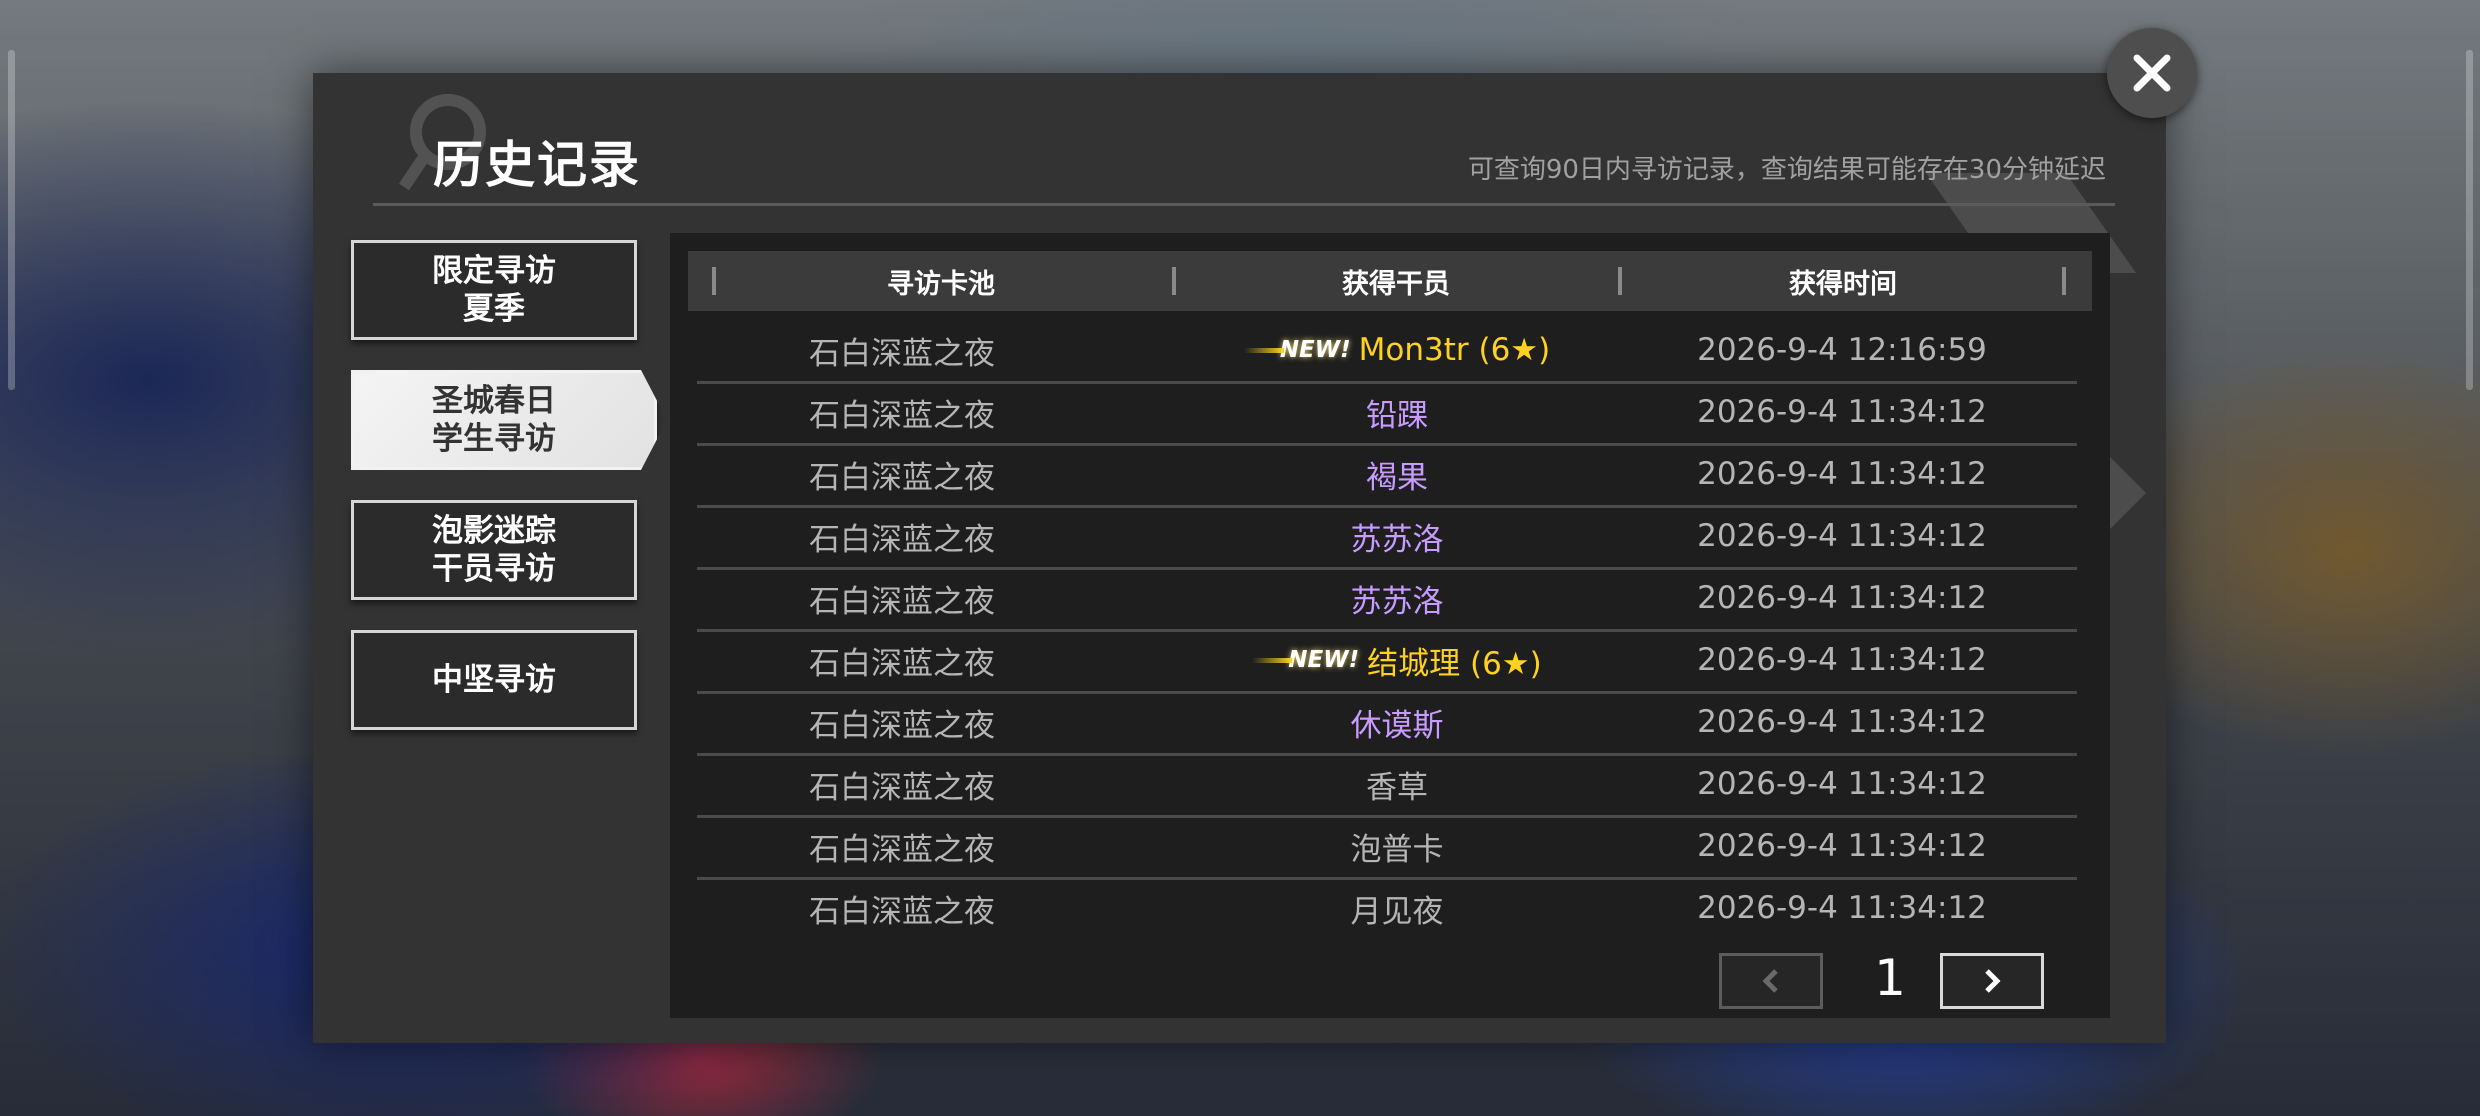 This screenshot has height=1116, width=2480. I want to click on tab-label-line2: 夏季, so click(494, 309).